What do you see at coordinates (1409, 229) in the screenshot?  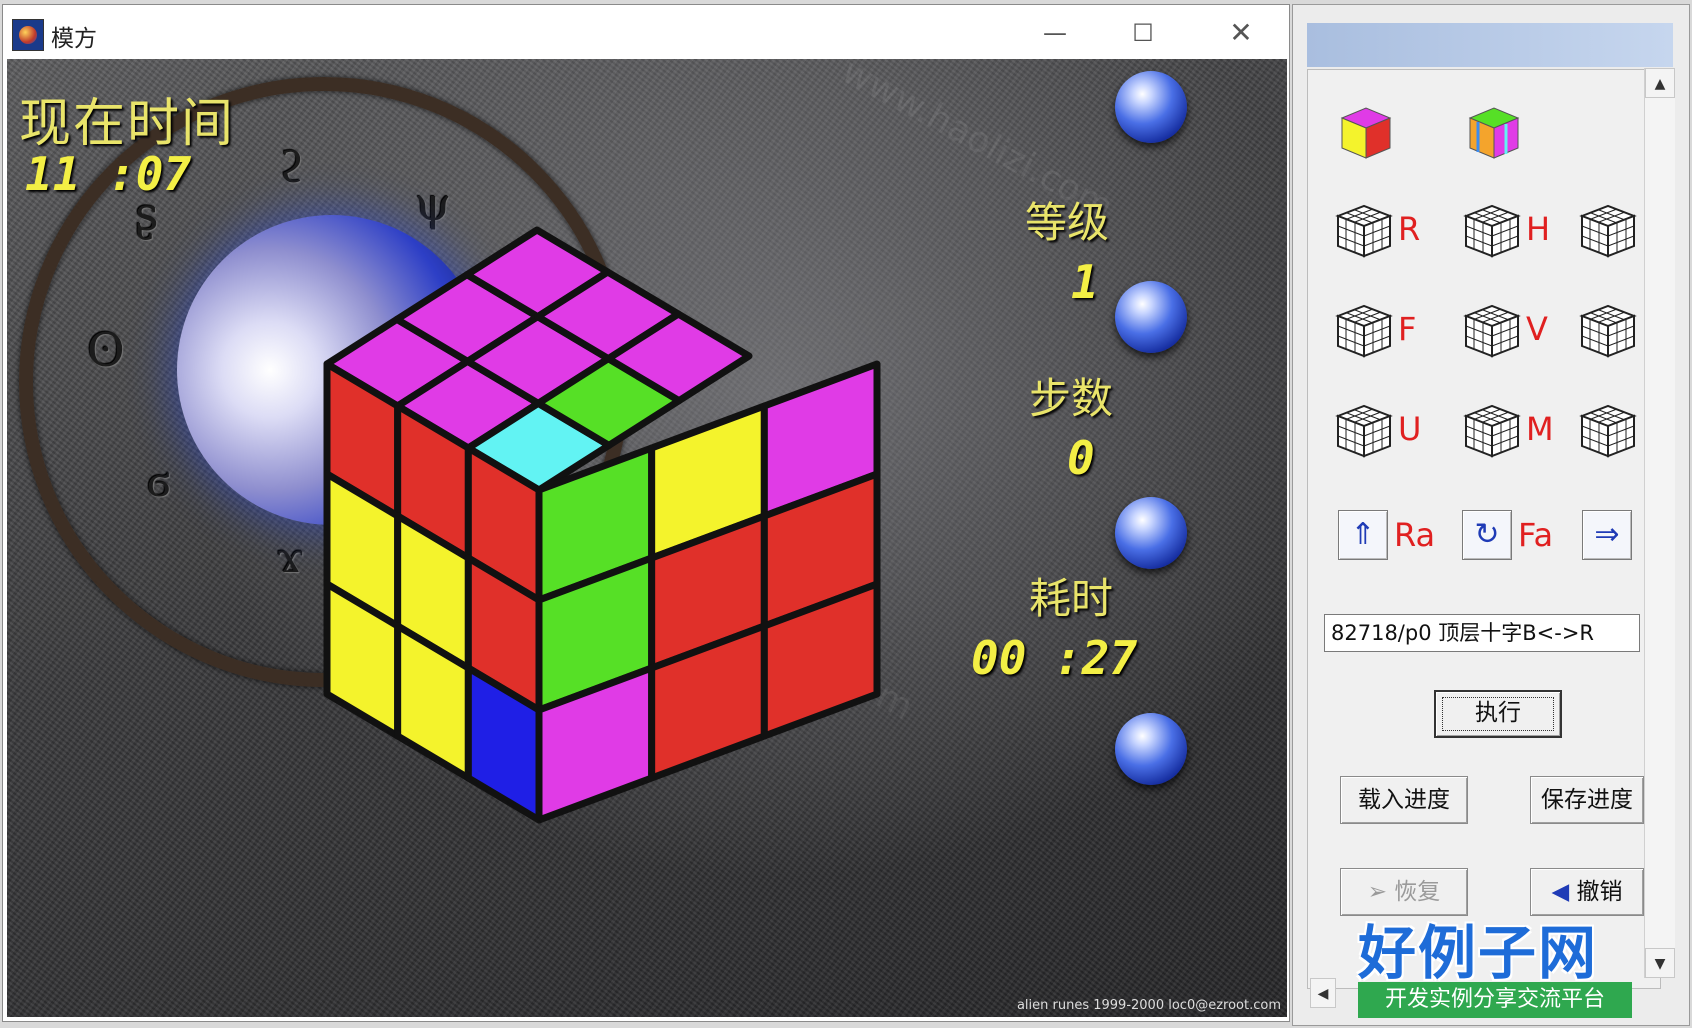 I see `move-letter: R` at bounding box center [1409, 229].